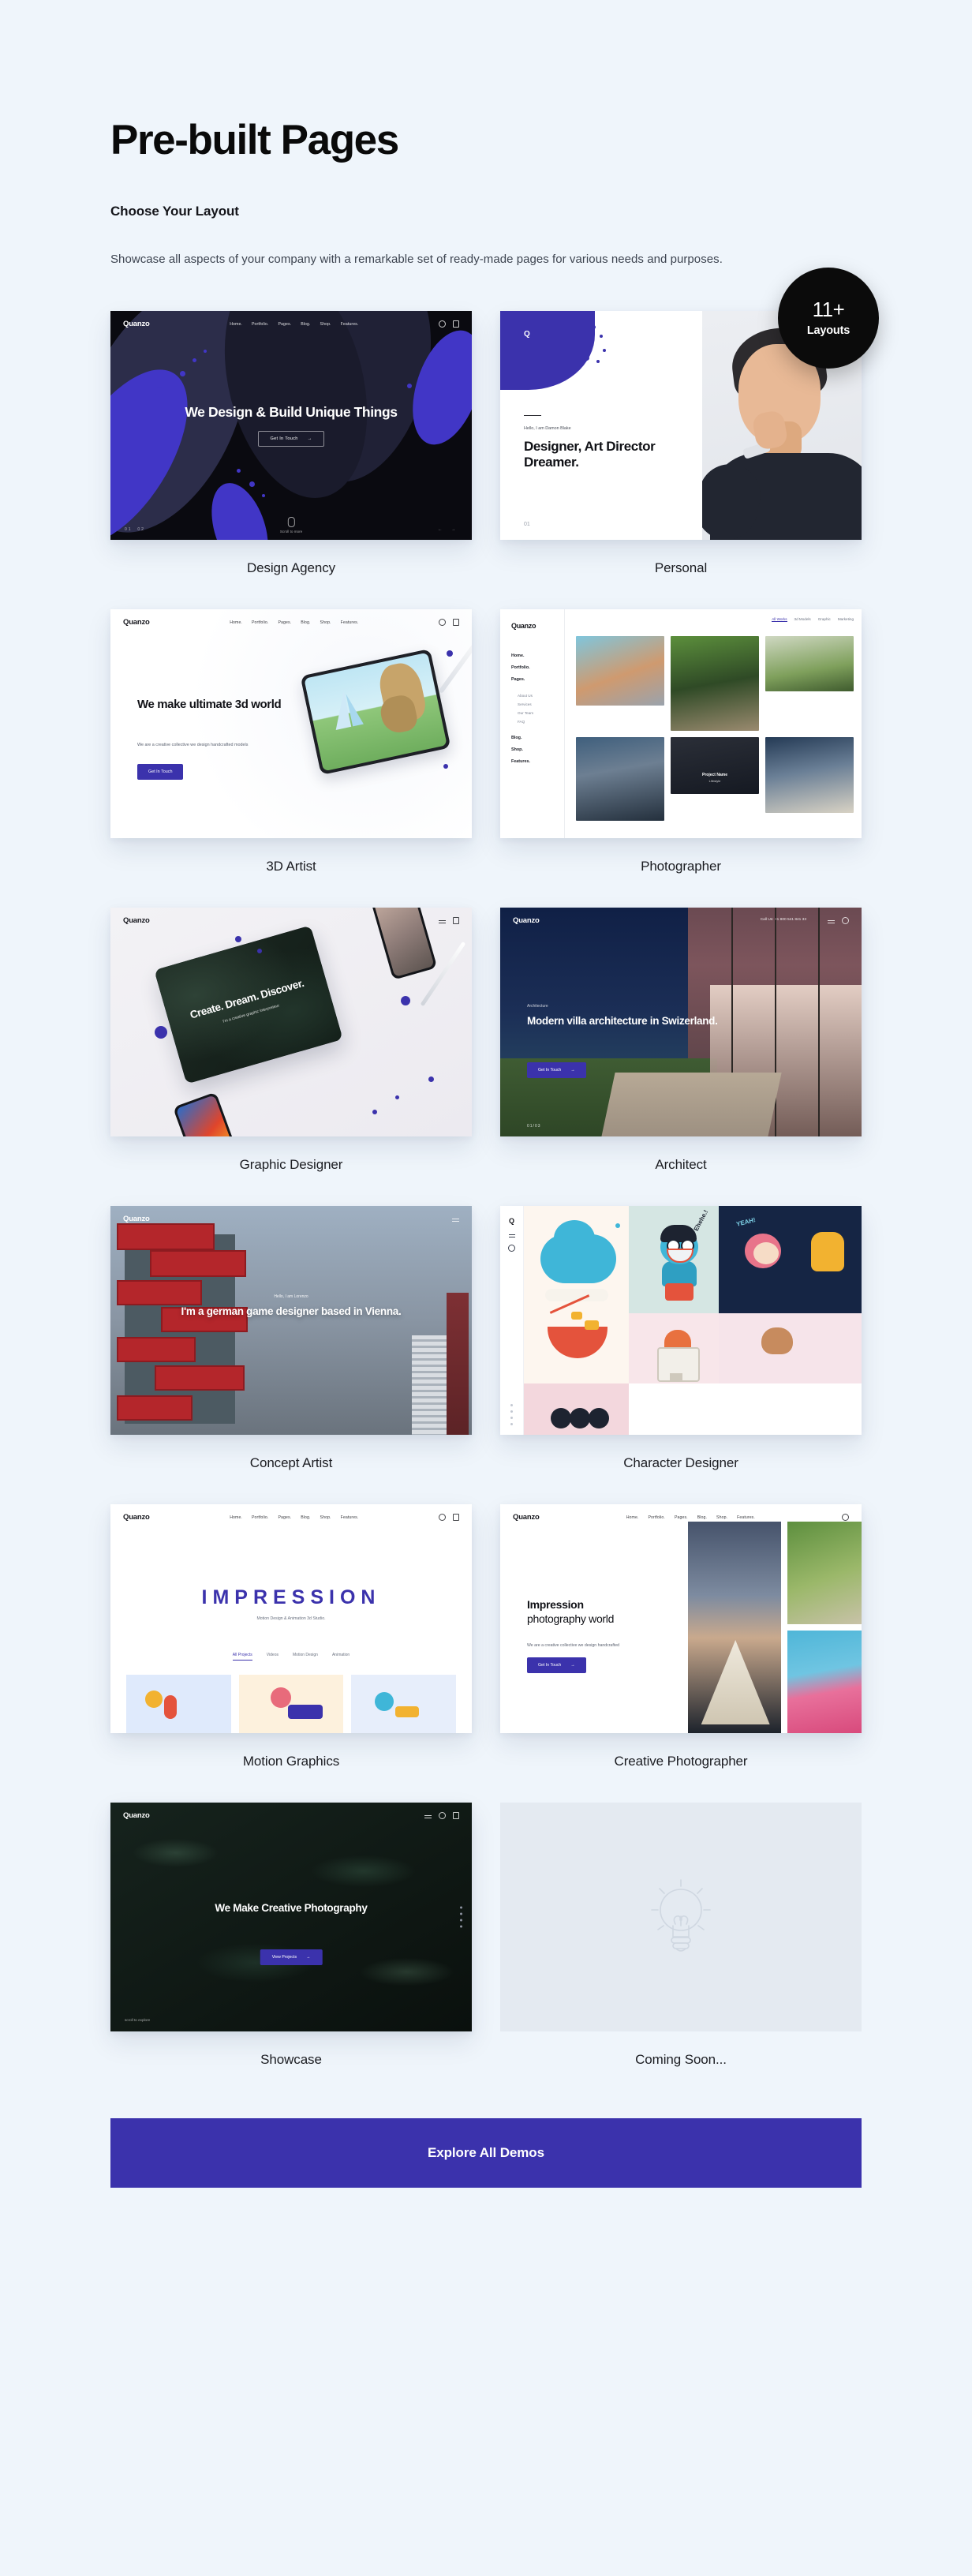 The height and width of the screenshot is (2576, 972). Describe the element at coordinates (512, 1414) in the screenshot. I see `social-dots` at that location.